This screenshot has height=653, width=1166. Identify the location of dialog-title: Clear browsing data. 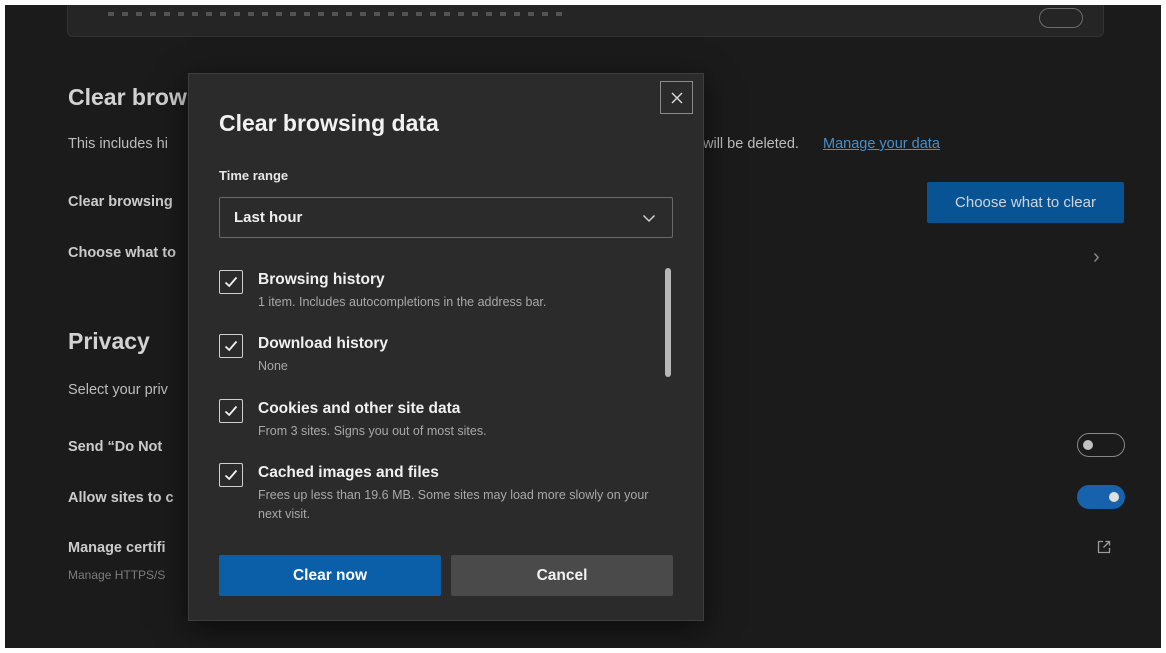
(329, 123).